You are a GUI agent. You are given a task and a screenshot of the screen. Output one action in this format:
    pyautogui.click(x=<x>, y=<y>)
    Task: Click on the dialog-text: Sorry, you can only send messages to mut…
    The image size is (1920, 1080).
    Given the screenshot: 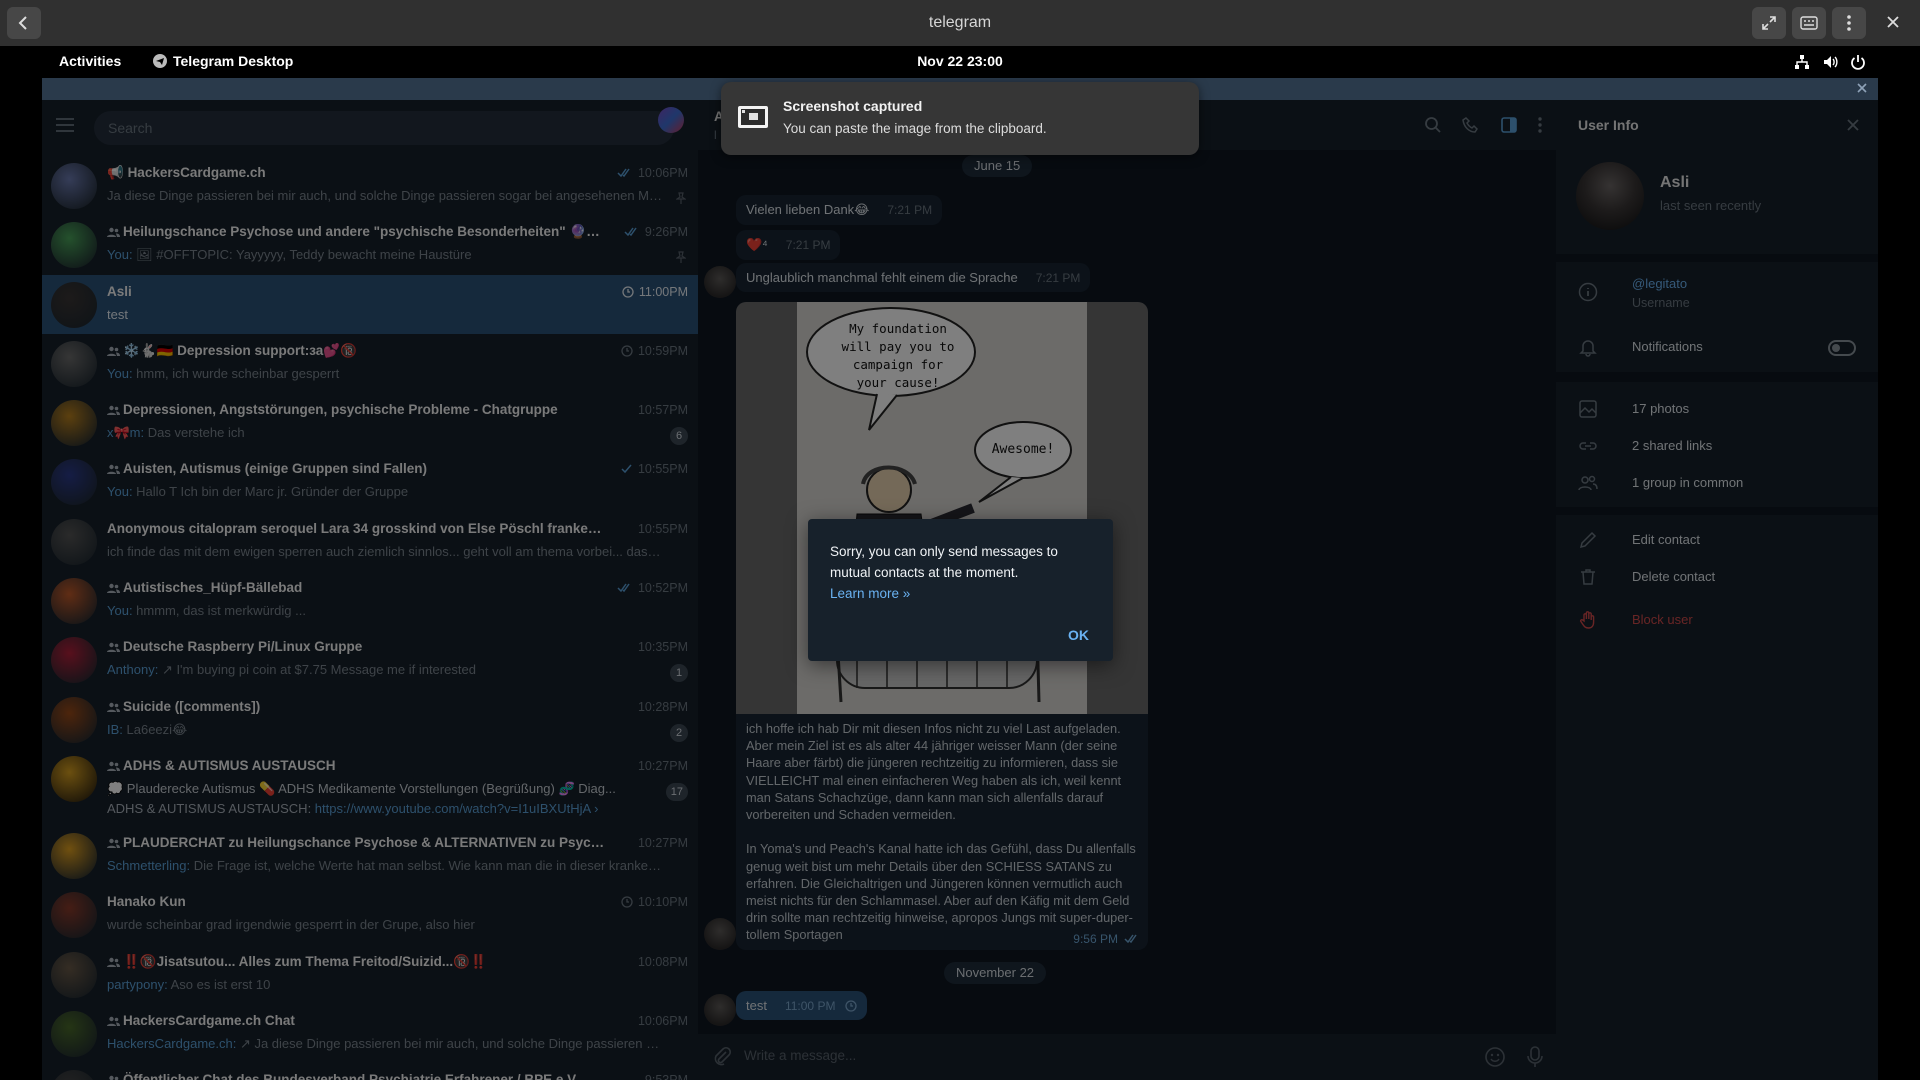 What is the action you would take?
    pyautogui.click(x=944, y=562)
    